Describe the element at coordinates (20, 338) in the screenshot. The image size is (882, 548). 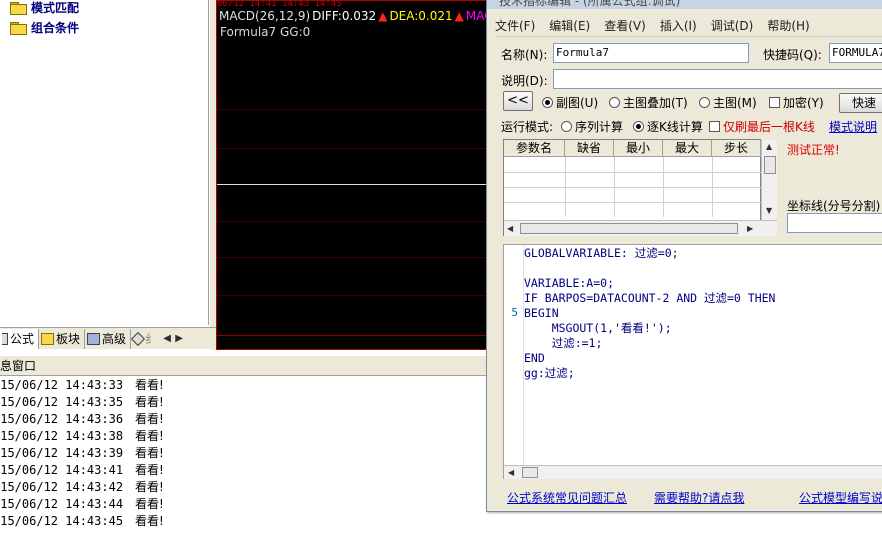
I see `tab-formula: 公式` at that location.